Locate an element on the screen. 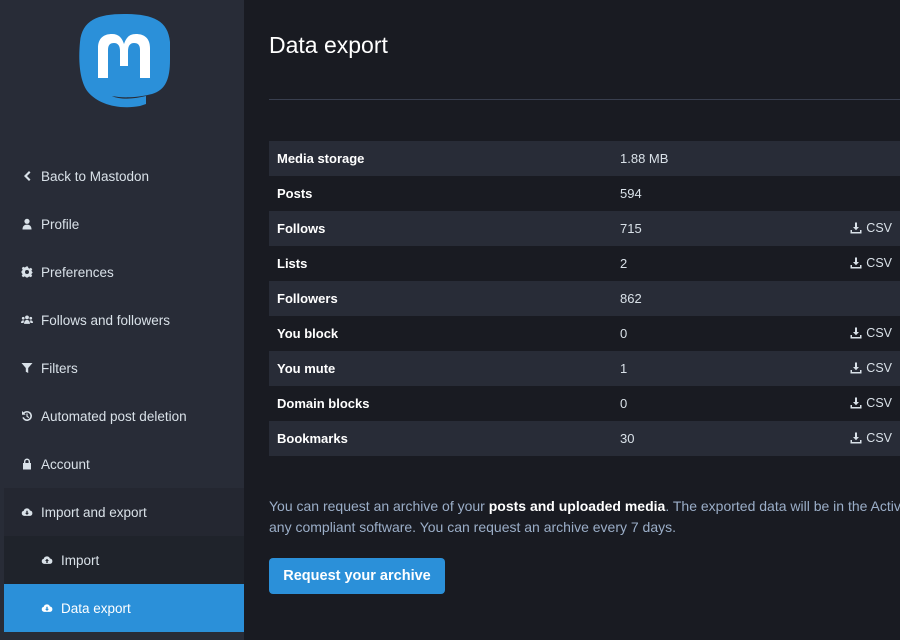  sidebar-item-account: Account is located at coordinates (124, 464).